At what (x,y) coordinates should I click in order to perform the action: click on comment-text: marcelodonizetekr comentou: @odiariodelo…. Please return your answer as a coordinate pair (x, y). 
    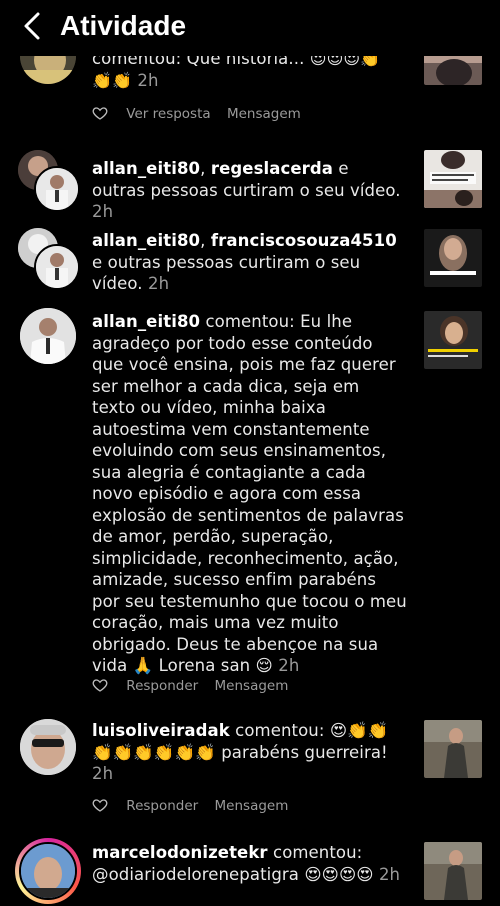
    Looking at the image, I should click on (246, 863).